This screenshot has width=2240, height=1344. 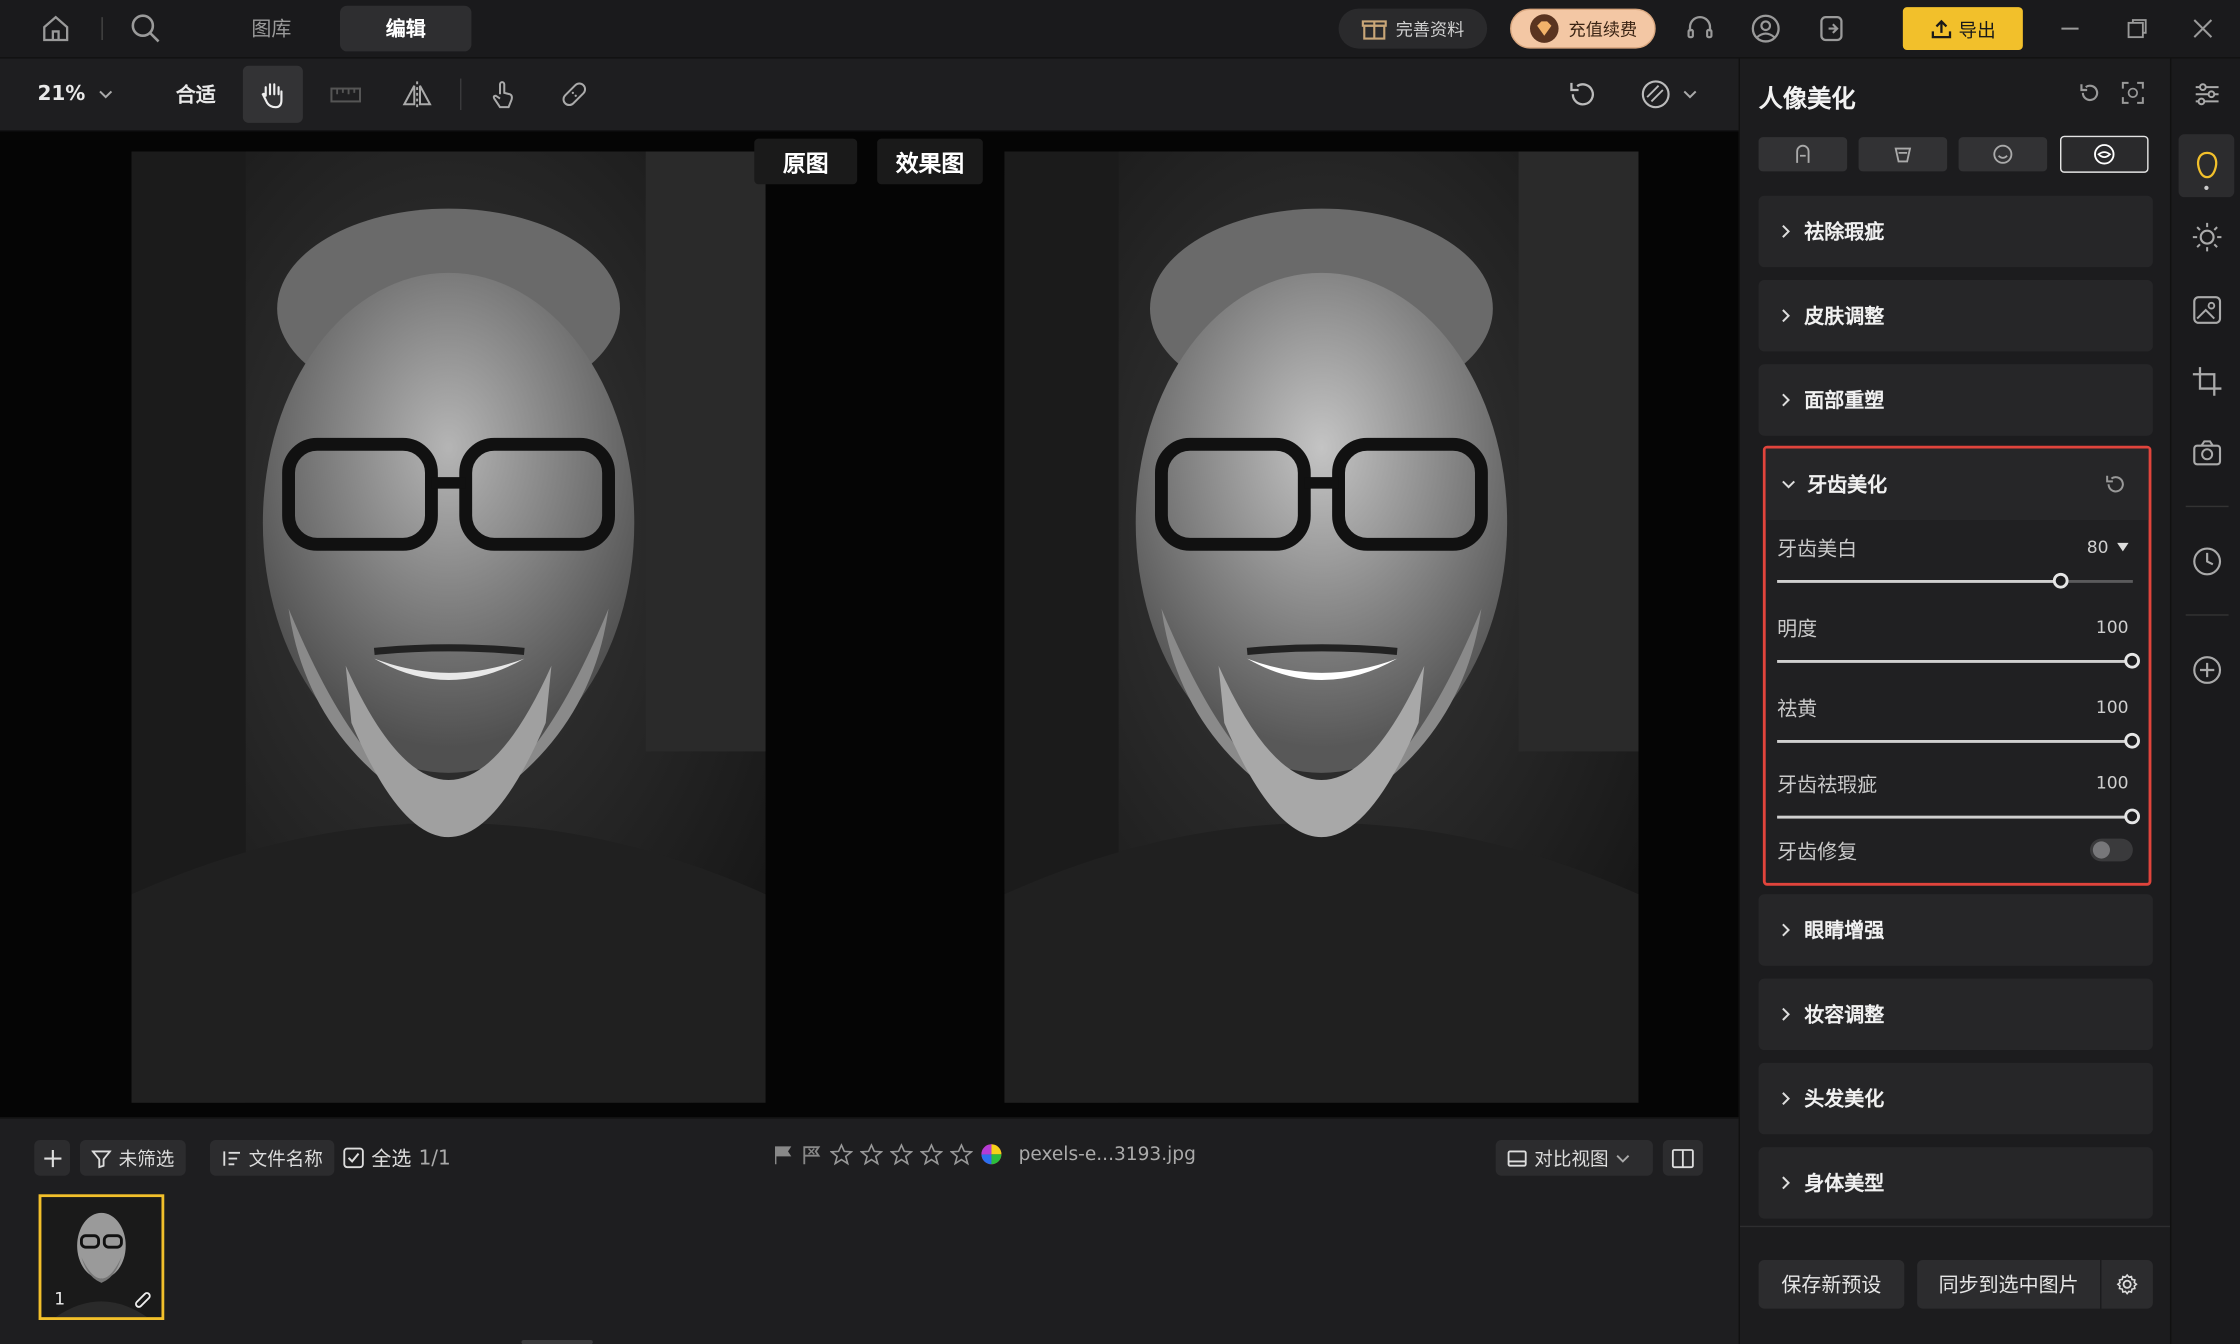 What do you see at coordinates (101, 1158) in the screenshot?
I see `filter-icon` at bounding box center [101, 1158].